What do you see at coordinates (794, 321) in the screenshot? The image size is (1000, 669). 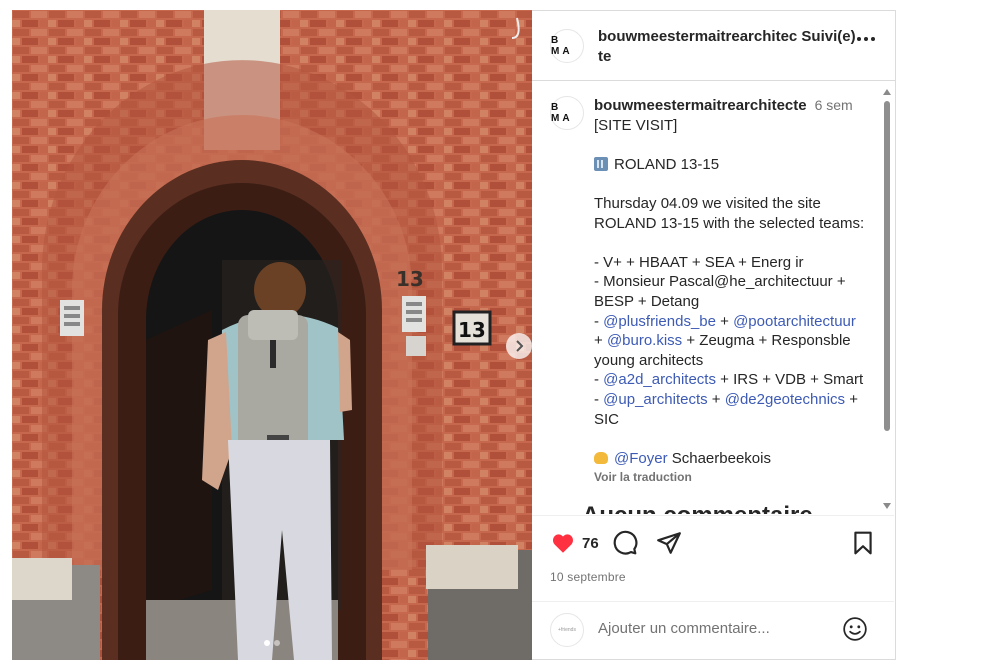 I see `mention-link: @pootarchitectuur` at bounding box center [794, 321].